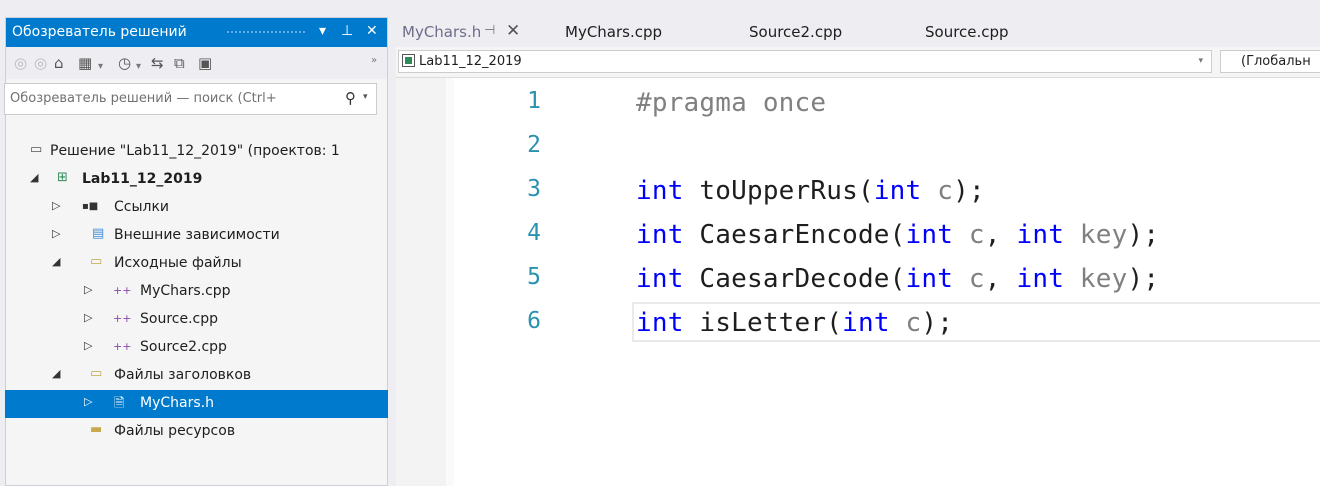  Describe the element at coordinates (40, 63) in the screenshot. I see `forward-icon: ◎` at that location.